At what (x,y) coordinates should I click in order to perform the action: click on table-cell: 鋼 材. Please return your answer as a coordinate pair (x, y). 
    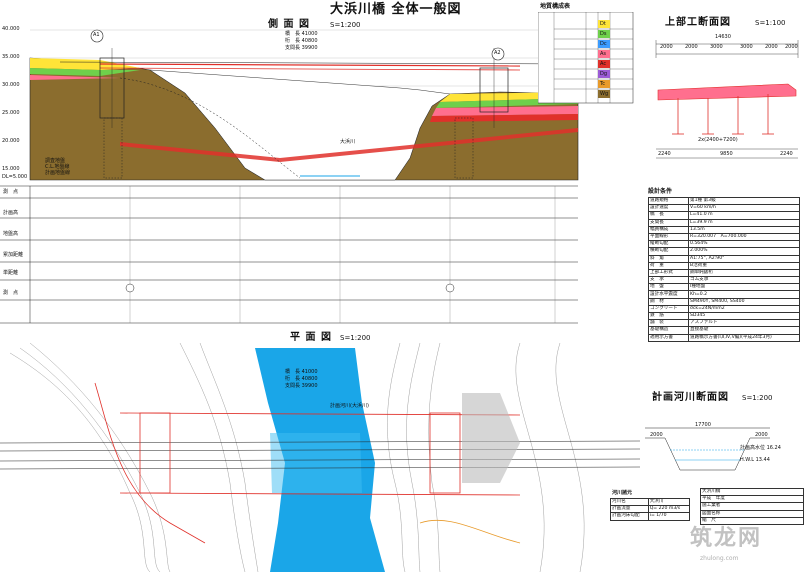
    Looking at the image, I should click on (668, 301).